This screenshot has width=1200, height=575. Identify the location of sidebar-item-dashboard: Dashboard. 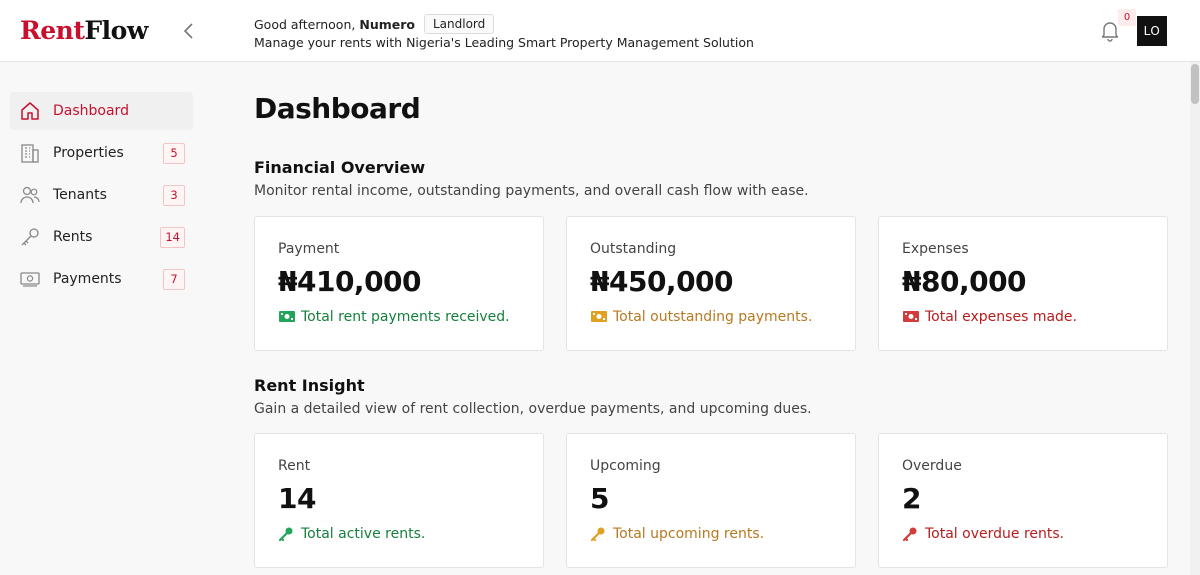
(101, 111).